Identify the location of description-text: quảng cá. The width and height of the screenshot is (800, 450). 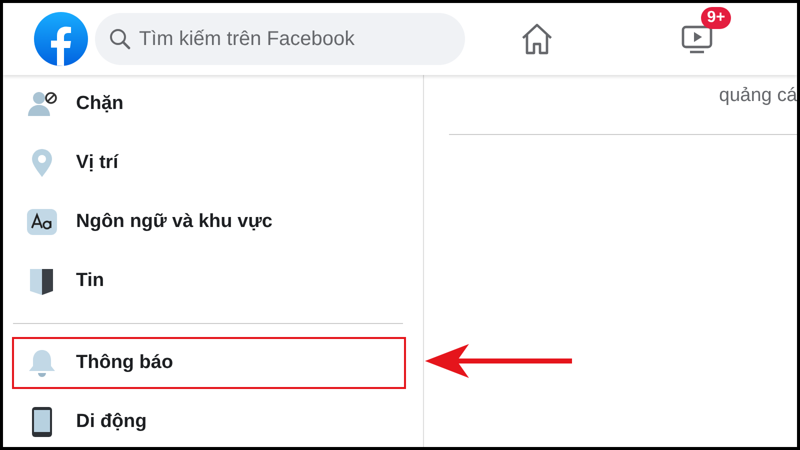
(758, 96).